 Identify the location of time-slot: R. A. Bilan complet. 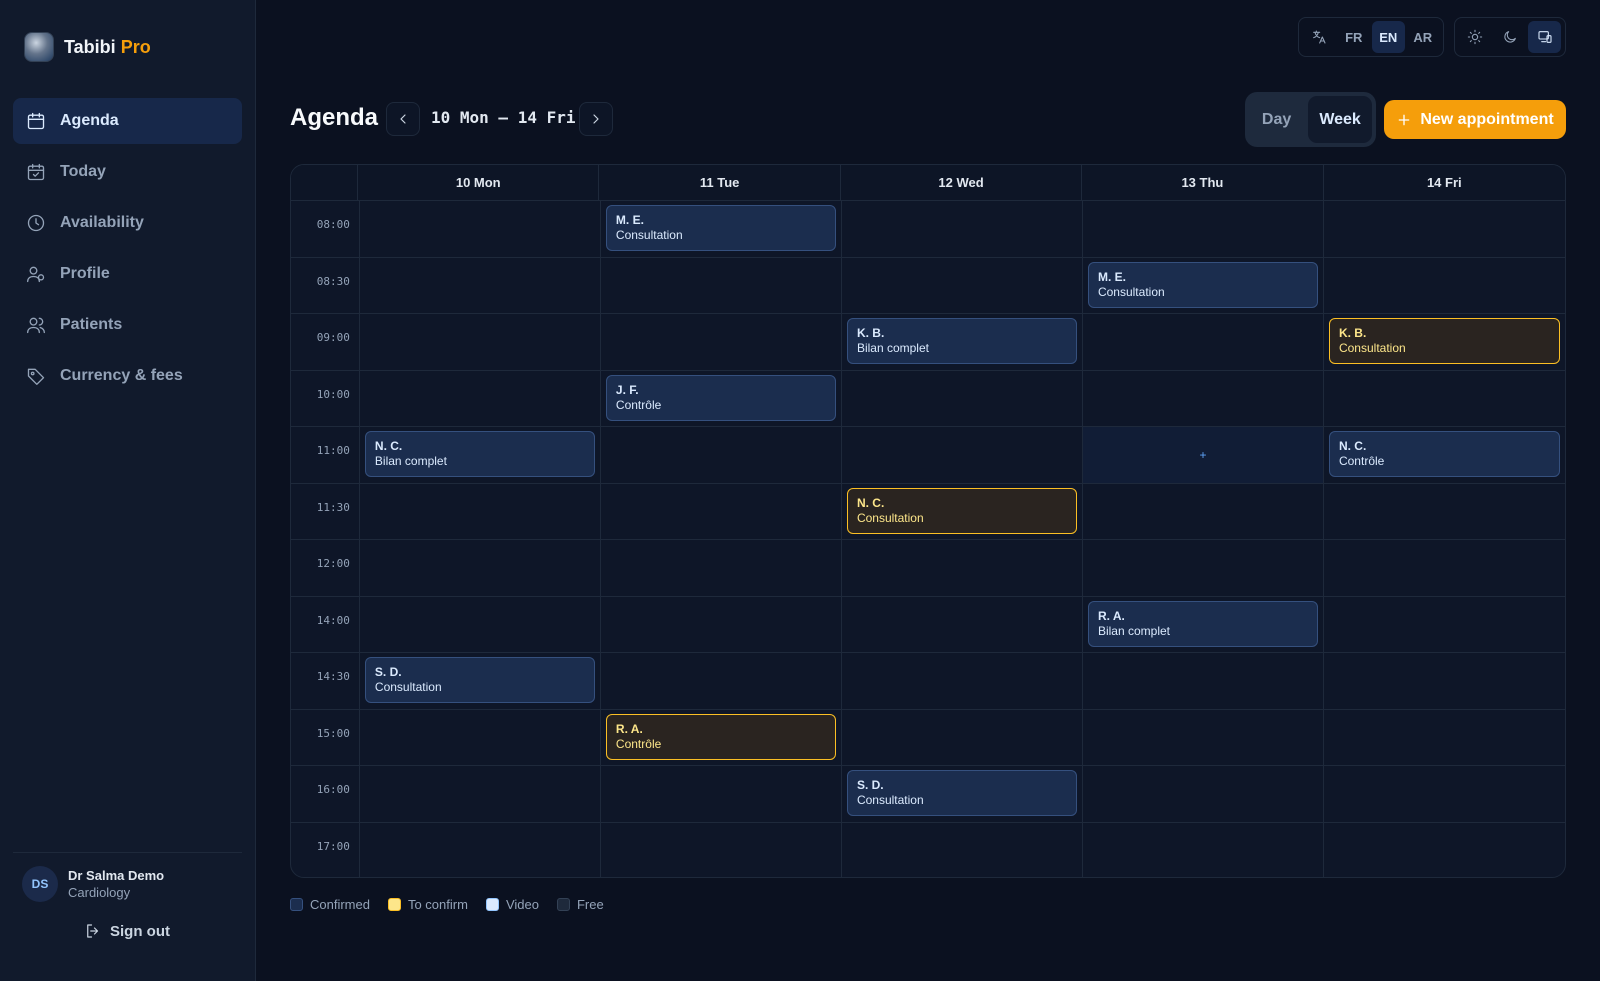
(1203, 624).